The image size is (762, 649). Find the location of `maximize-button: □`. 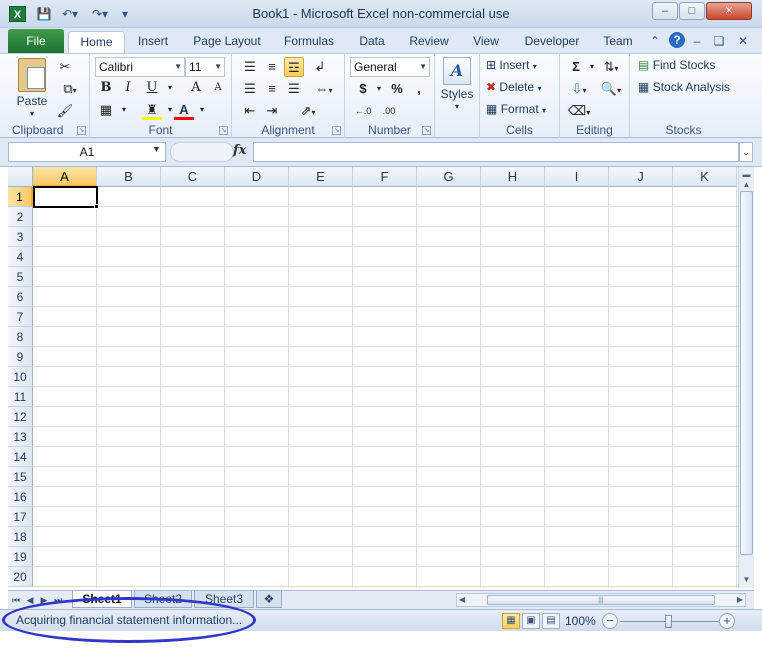

maximize-button: □ is located at coordinates (692, 11).